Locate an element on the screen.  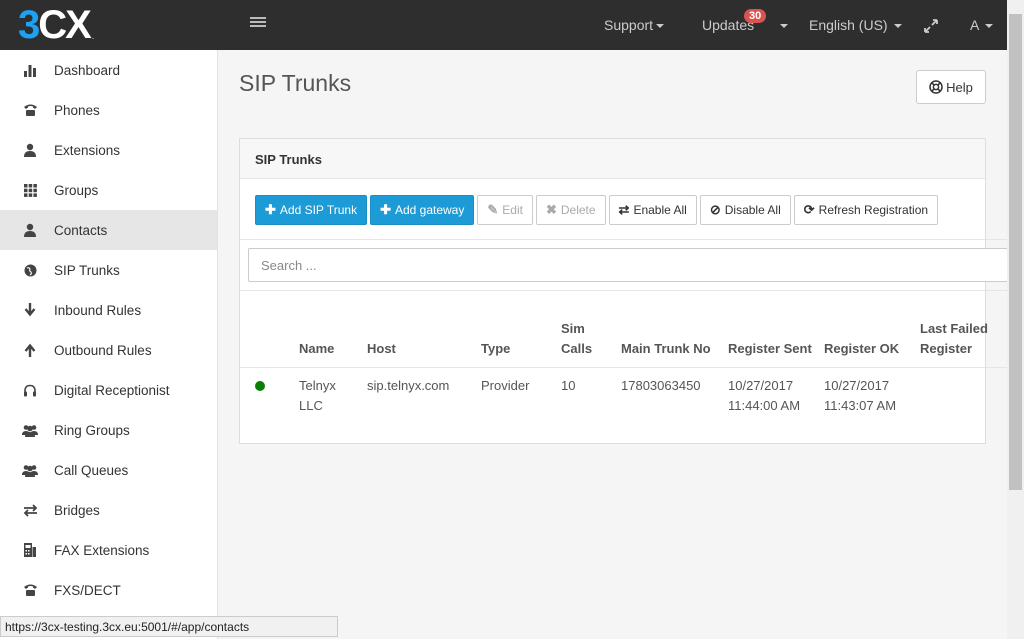
sidebar-item-sip-trunks: SIP Trunks is located at coordinates (108, 270).